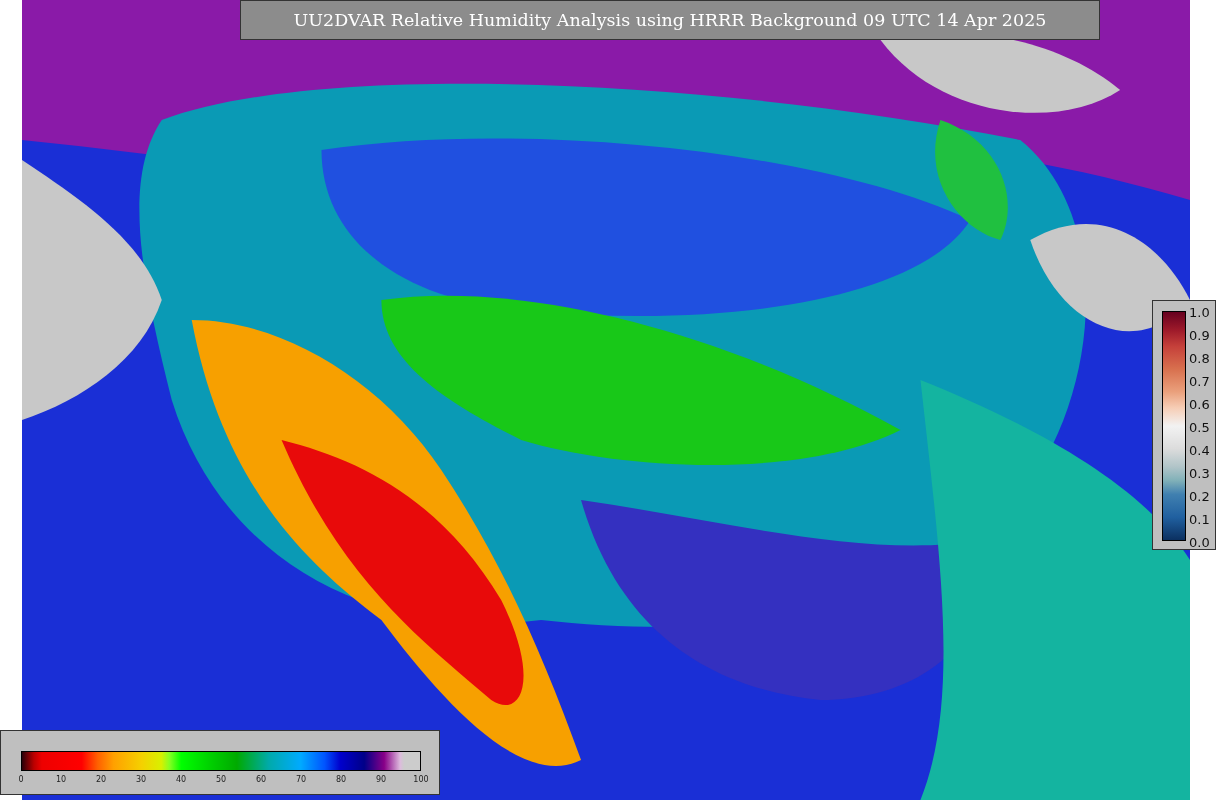 The height and width of the screenshot is (800, 1216). Describe the element at coordinates (1199, 451) in the screenshot. I see `colorbar-tick-label: 0.4` at that location.